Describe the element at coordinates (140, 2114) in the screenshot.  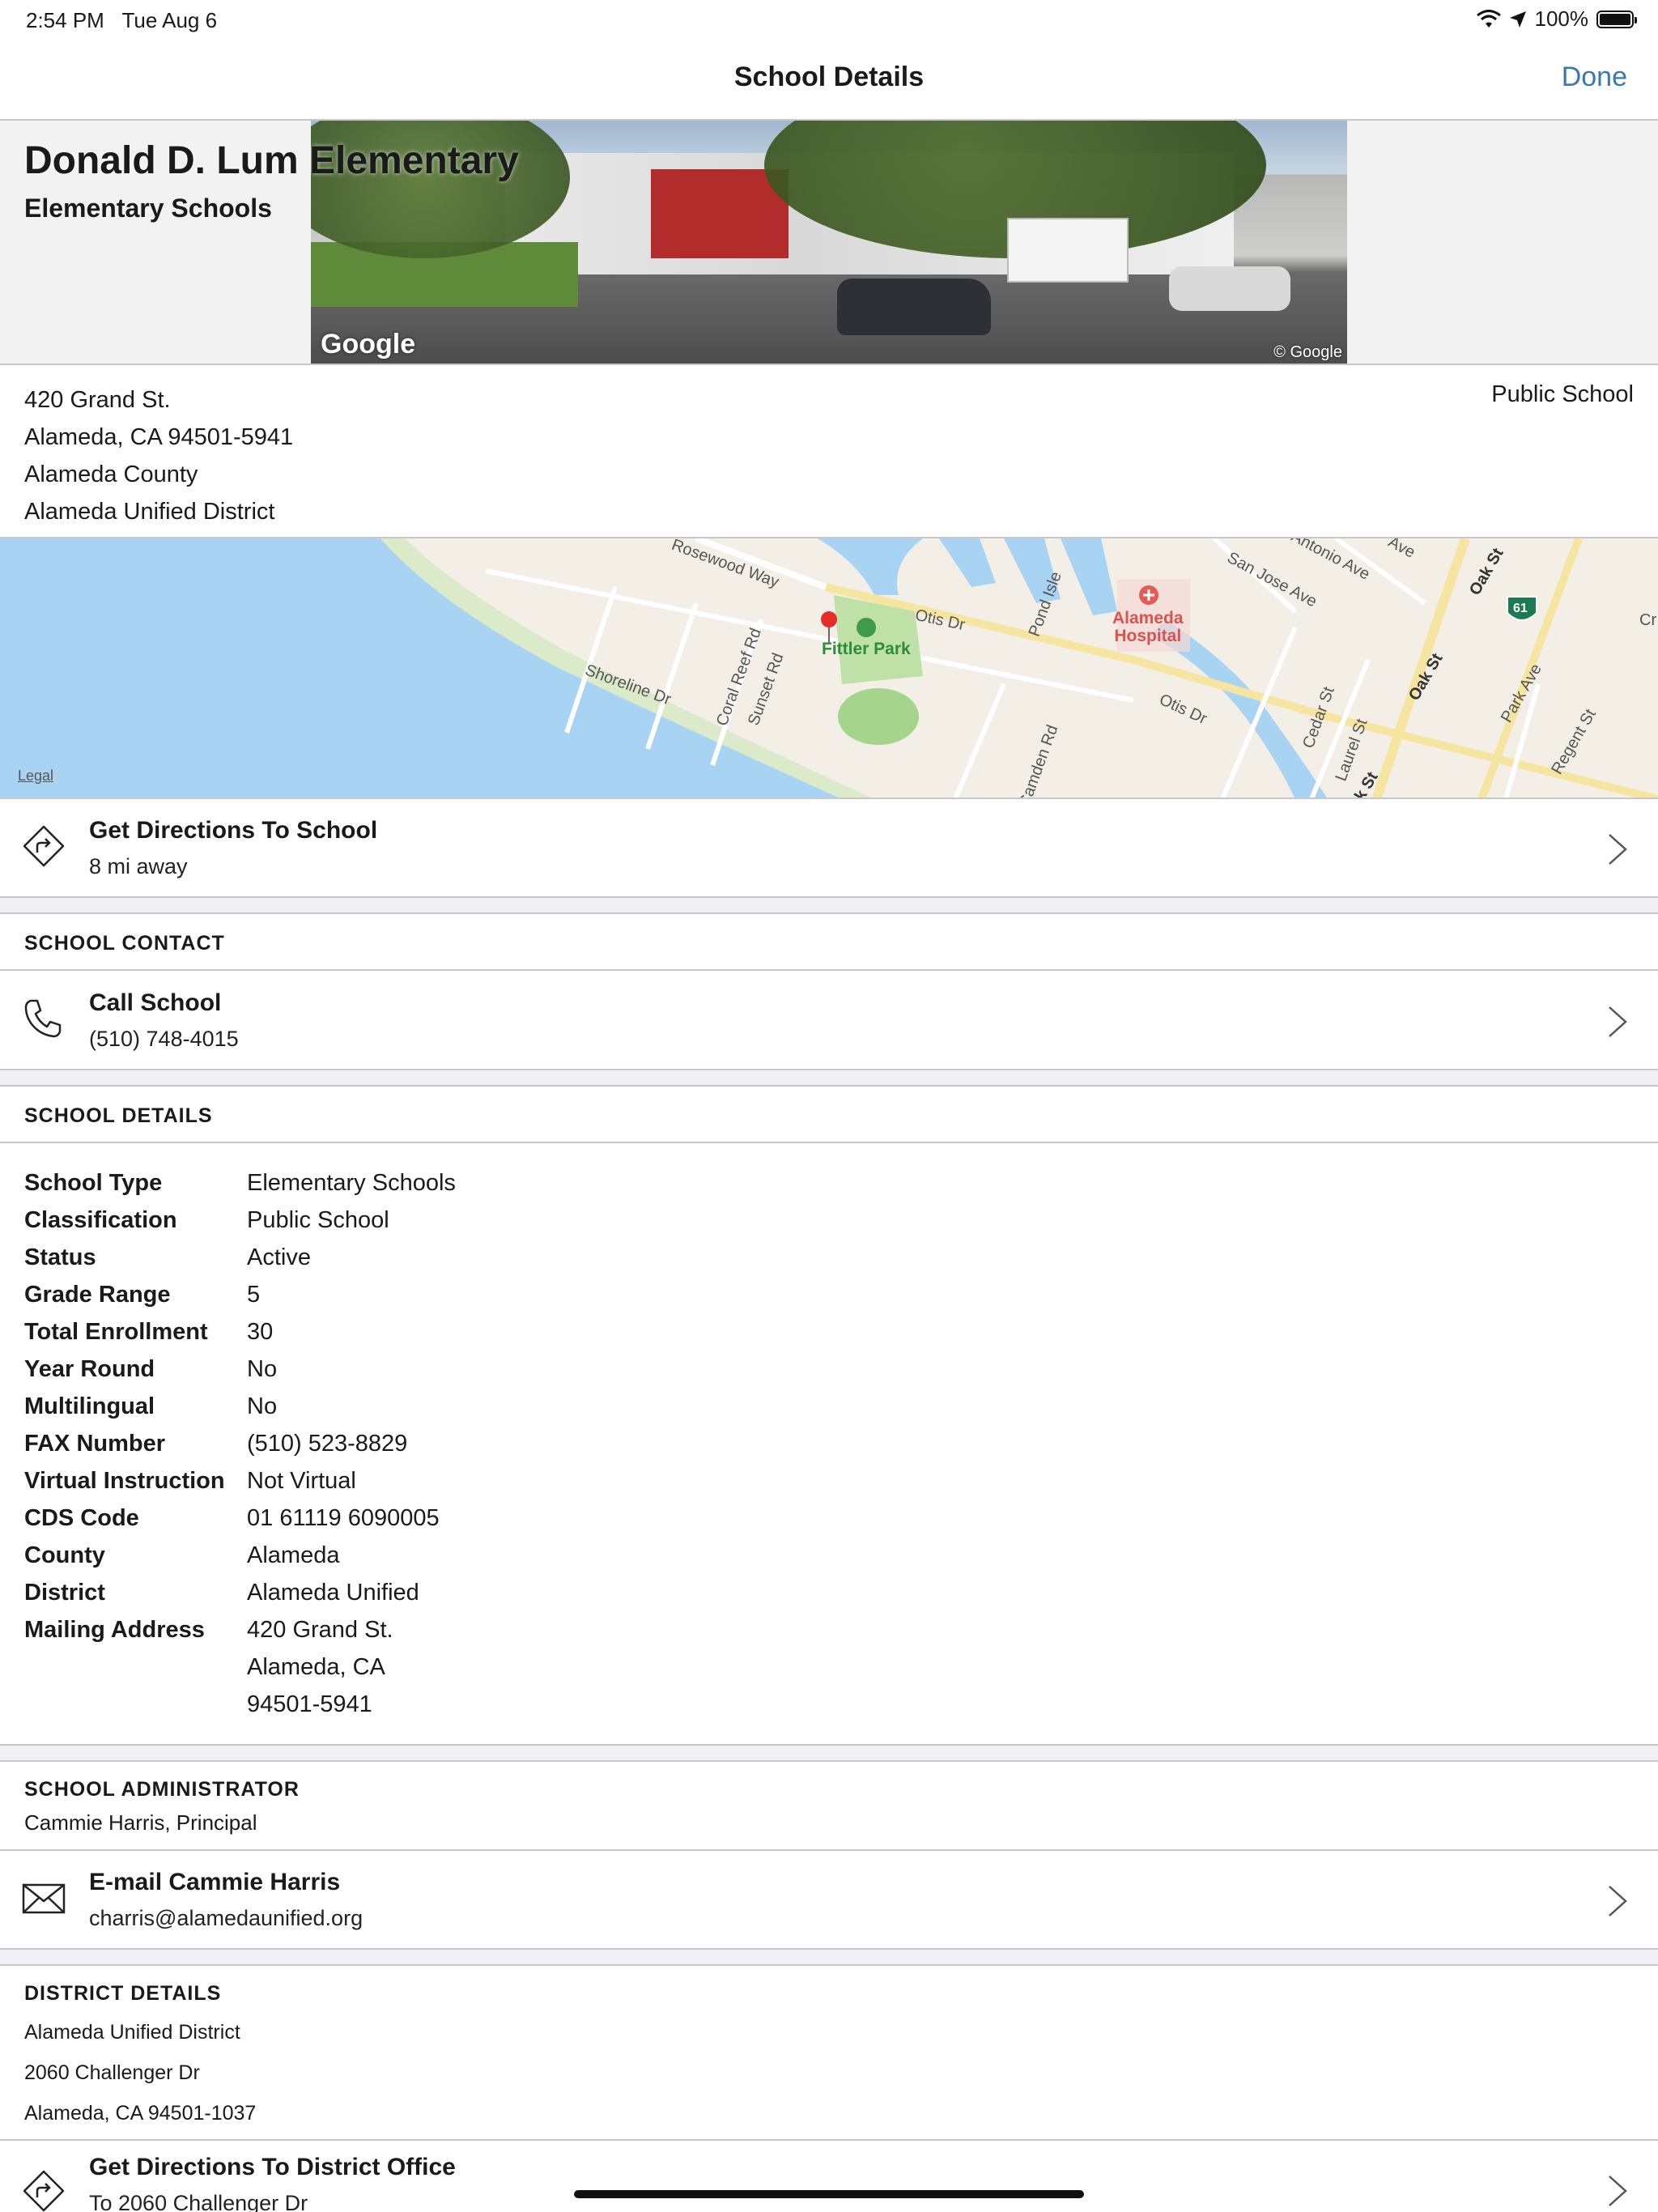
I see `district-line: Alameda, CA 94501-1037` at that location.